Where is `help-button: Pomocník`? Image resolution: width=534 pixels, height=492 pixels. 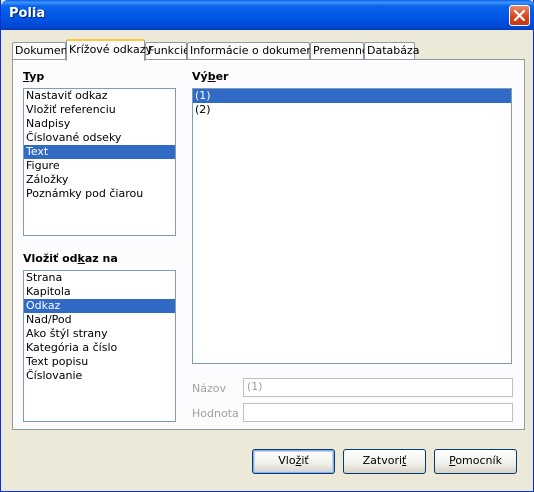 help-button: Pomocník is located at coordinates (475, 461).